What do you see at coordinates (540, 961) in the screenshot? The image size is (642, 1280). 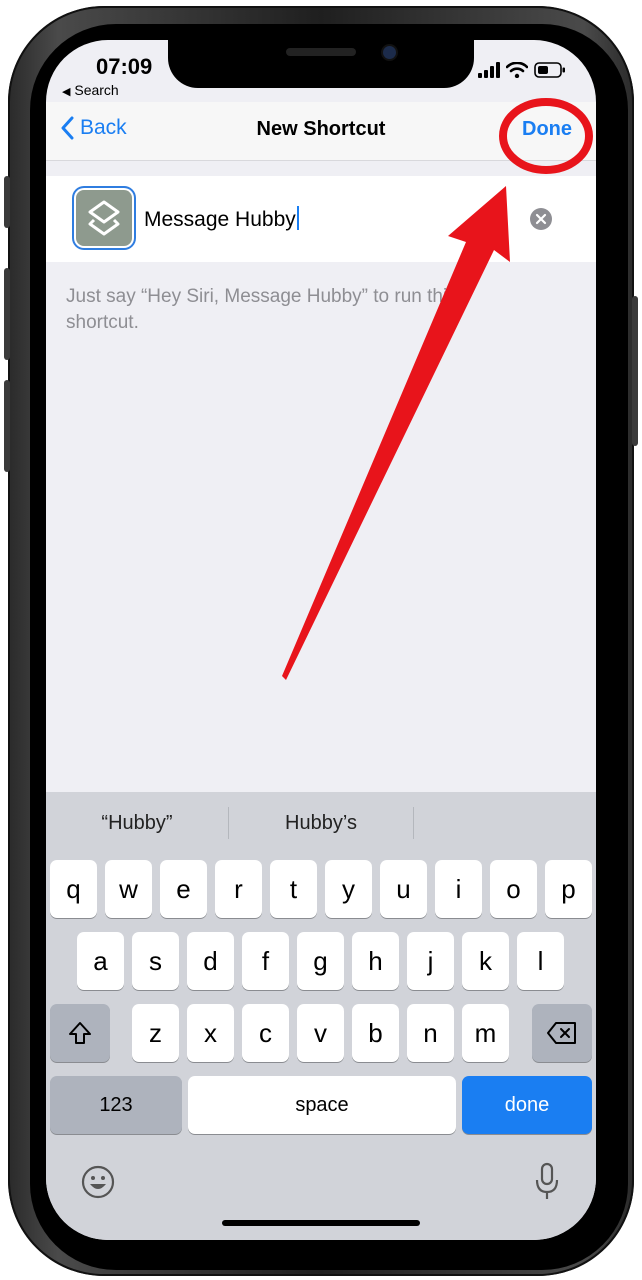 I see `key-l: l` at bounding box center [540, 961].